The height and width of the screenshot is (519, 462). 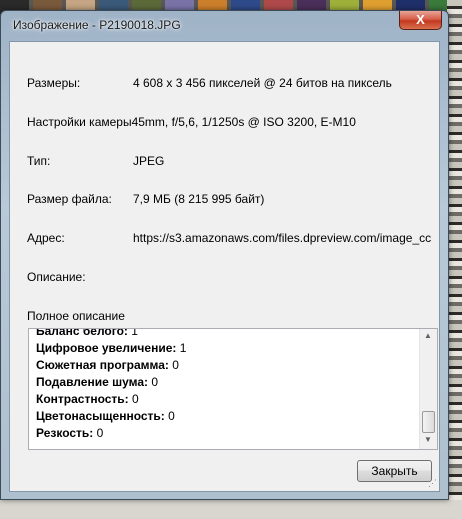 I want to click on resize-grip-icon: ⋰, so click(x=432, y=483).